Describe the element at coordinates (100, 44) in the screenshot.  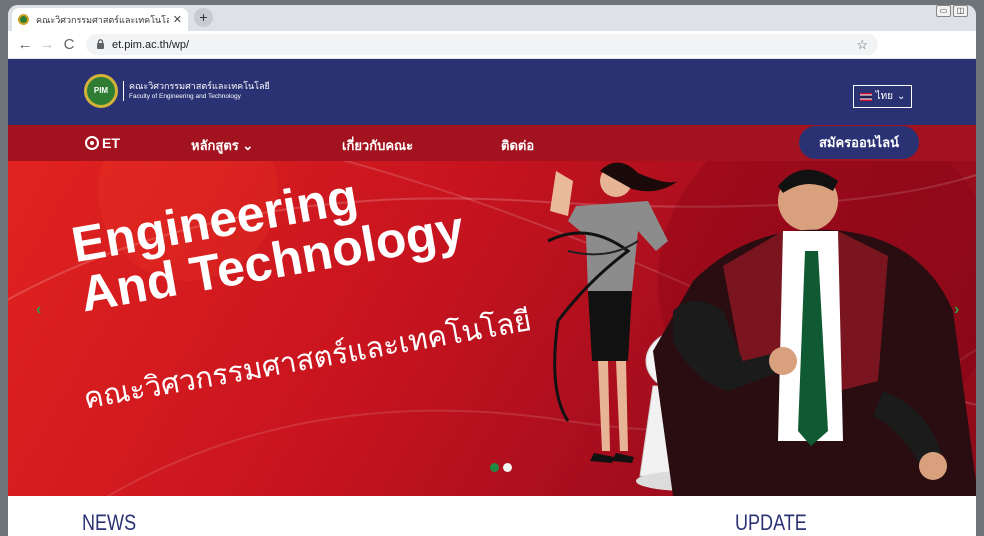
I see `lock-icon` at that location.